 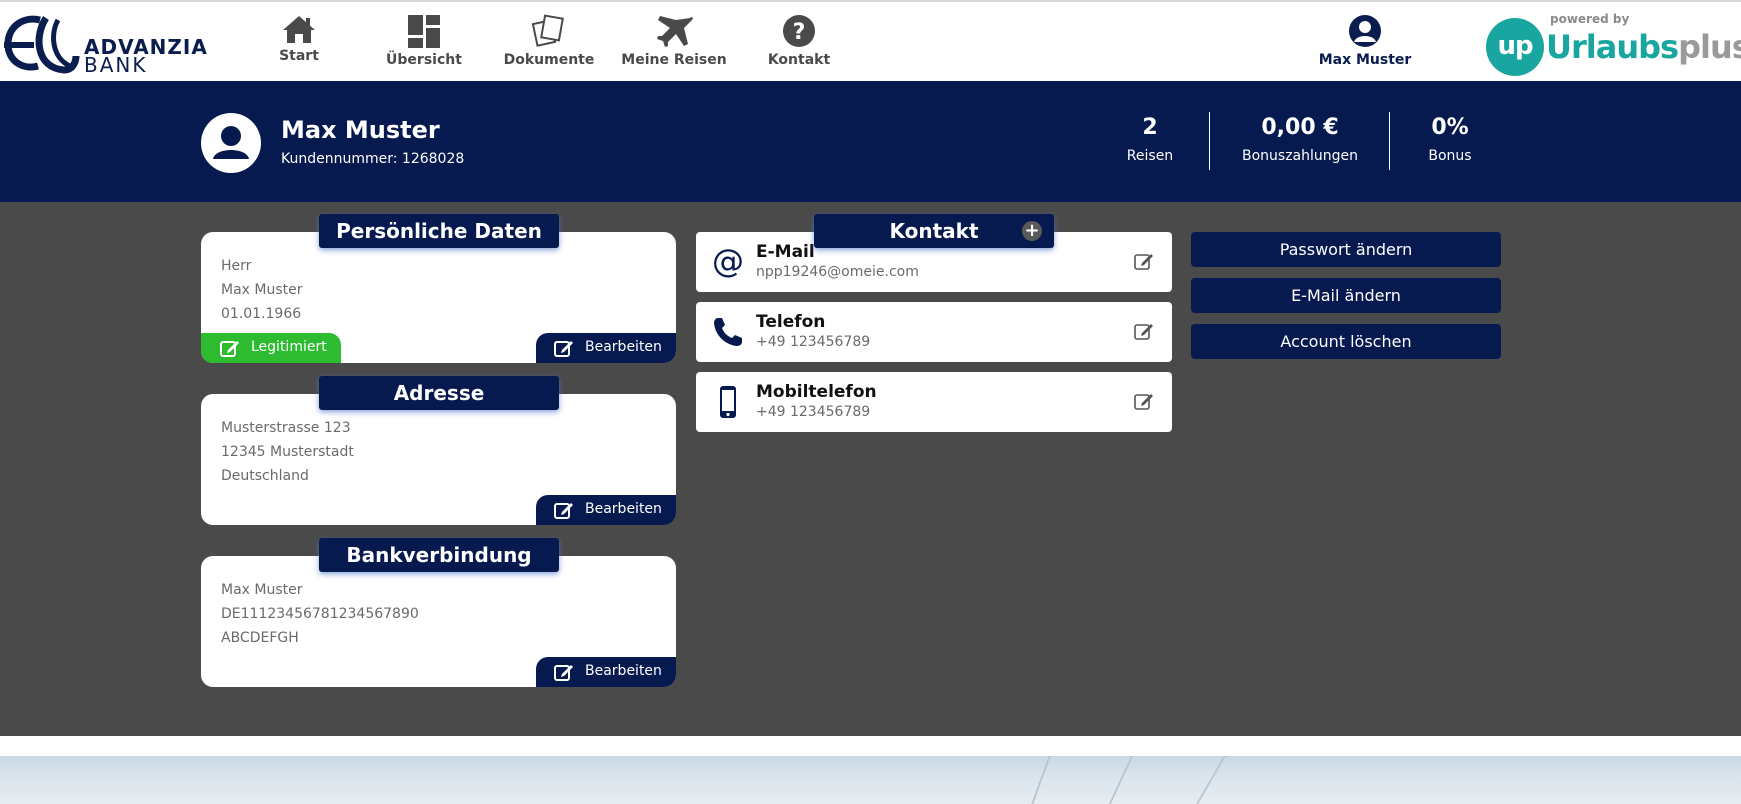 I want to click on advanzia-logo-mark-icon, so click(x=42, y=44).